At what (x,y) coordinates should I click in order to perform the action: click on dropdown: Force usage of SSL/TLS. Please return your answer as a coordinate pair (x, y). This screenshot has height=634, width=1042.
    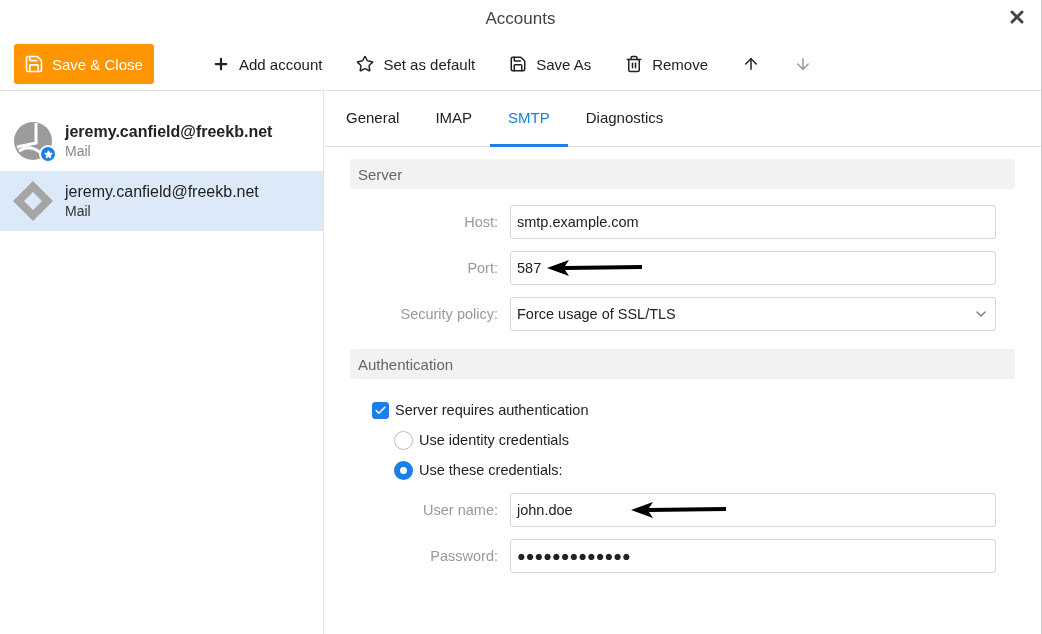
    Looking at the image, I should click on (753, 314).